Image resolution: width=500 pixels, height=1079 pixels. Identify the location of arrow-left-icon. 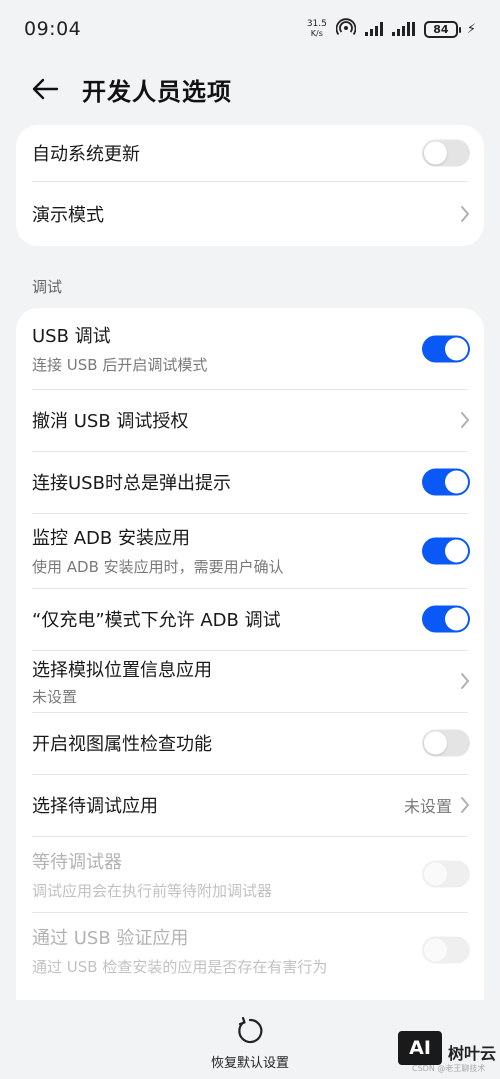
(45, 89).